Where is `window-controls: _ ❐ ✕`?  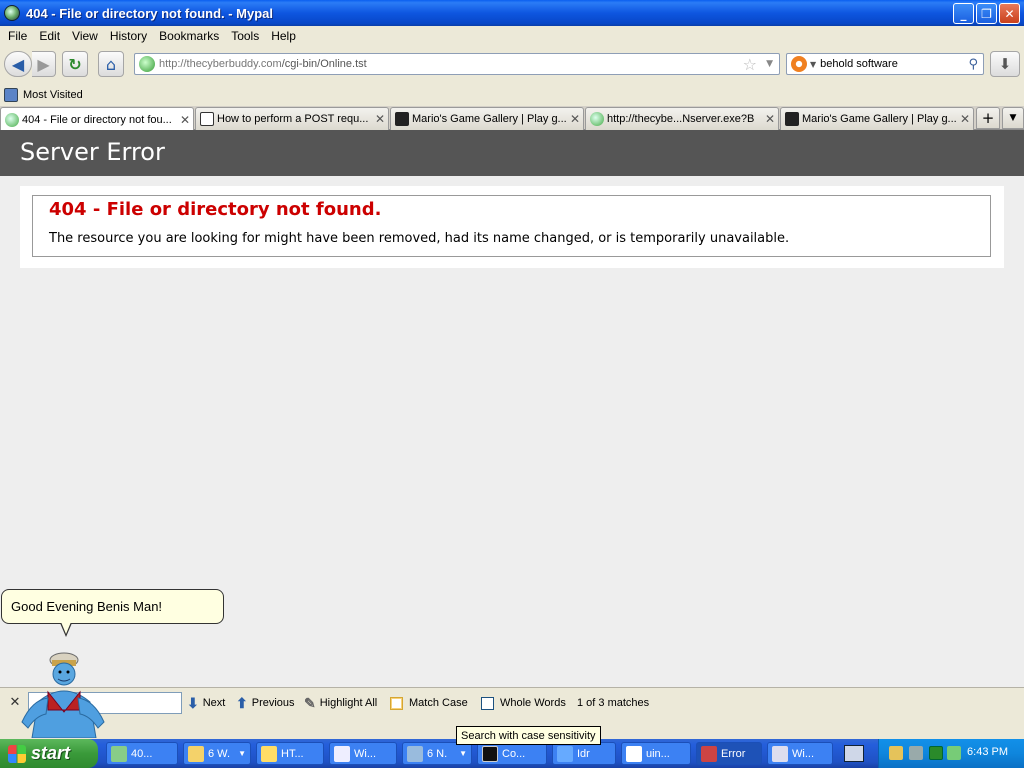
window-controls: _ ❐ ✕ is located at coordinates (986, 13).